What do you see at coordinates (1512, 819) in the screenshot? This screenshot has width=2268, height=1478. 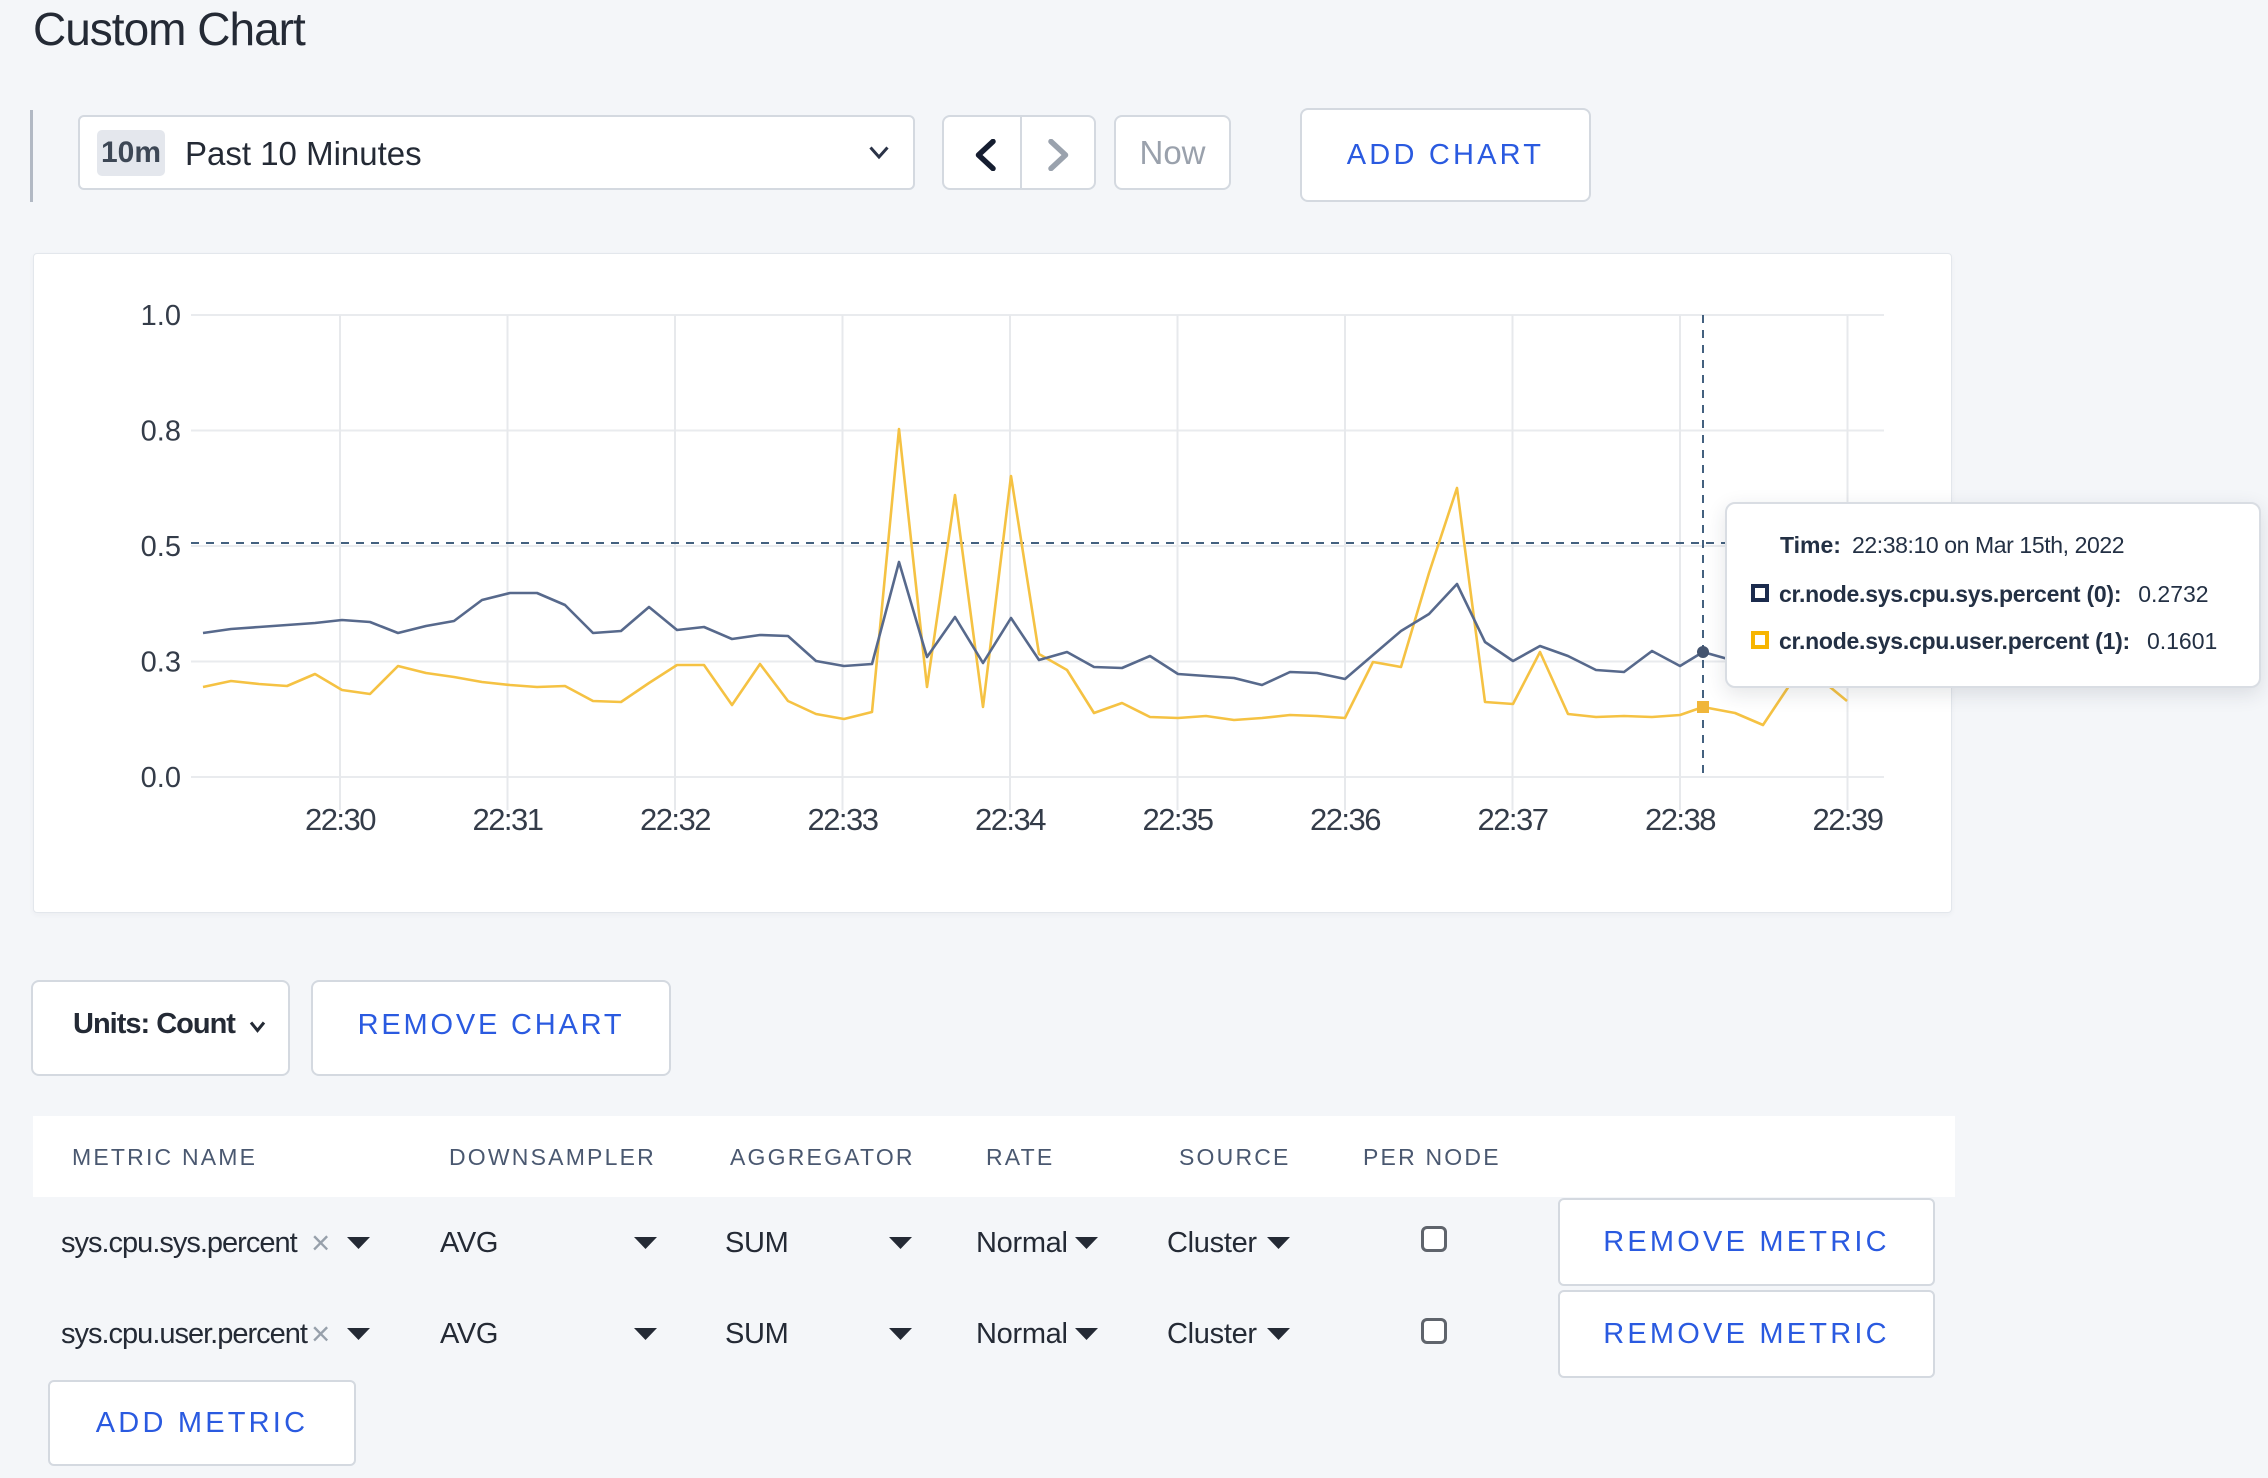 I see `svg-text: 22:37` at bounding box center [1512, 819].